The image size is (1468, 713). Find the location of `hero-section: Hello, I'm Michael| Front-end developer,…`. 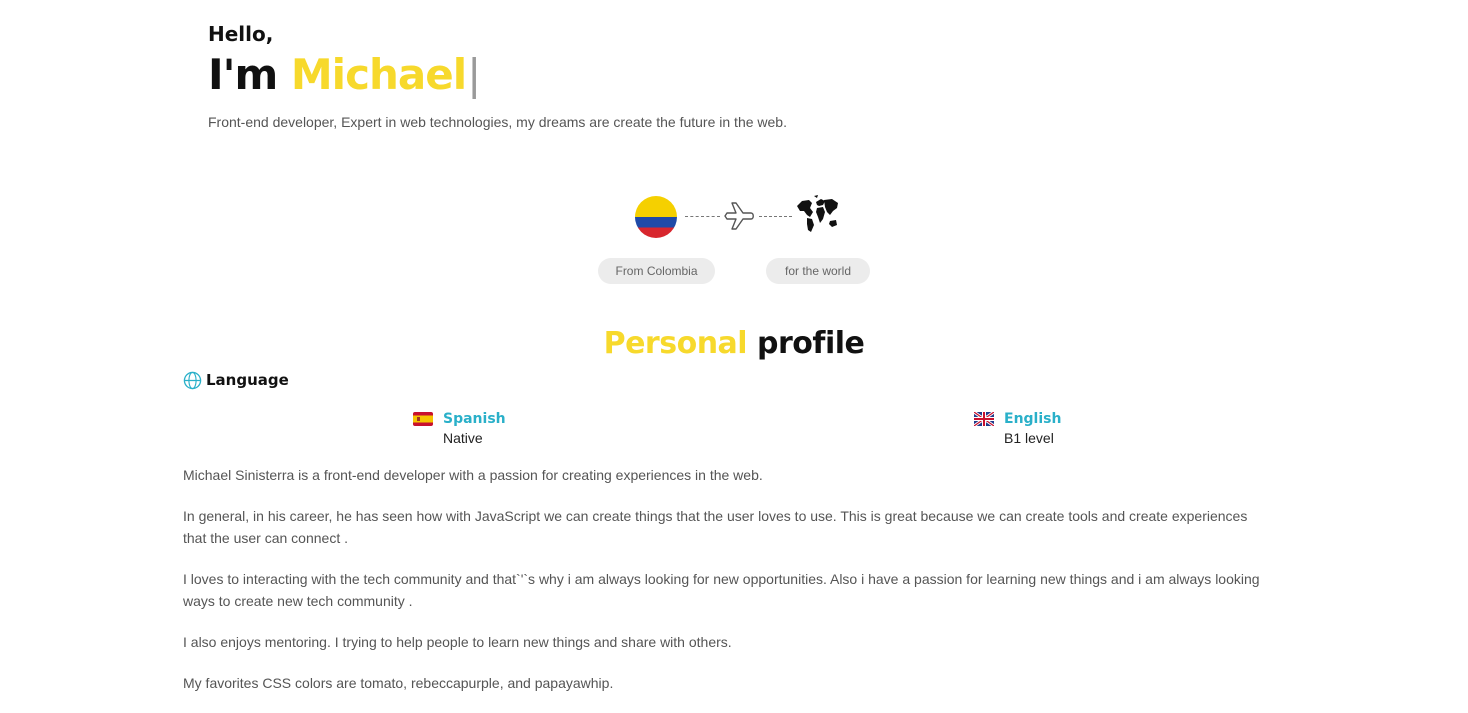

hero-section: Hello, I'm Michael| Front-end developer,… is located at coordinates (497, 75).